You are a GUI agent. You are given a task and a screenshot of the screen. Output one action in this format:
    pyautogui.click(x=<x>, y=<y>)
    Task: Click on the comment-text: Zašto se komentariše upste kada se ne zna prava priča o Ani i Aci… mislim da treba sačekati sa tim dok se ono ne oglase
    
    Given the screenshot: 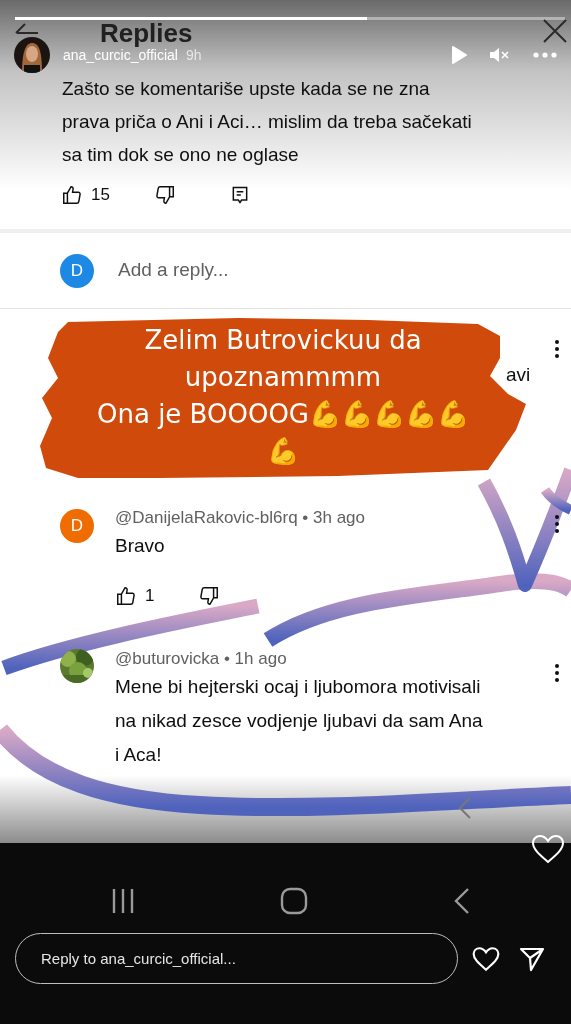 What is the action you would take?
    pyautogui.click(x=267, y=122)
    